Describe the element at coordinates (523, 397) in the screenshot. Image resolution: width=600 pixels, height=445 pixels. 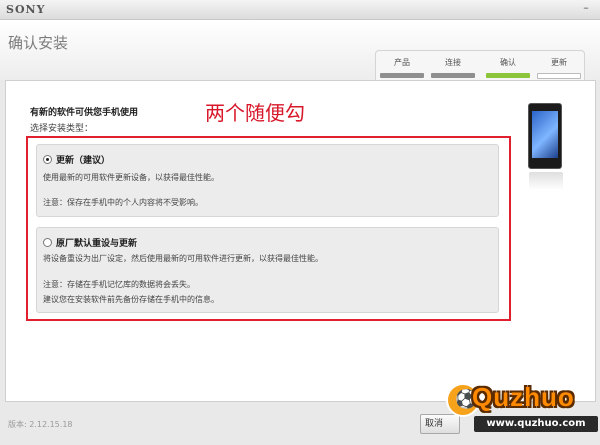
I see `watermark-logo-text: Quzhuo` at that location.